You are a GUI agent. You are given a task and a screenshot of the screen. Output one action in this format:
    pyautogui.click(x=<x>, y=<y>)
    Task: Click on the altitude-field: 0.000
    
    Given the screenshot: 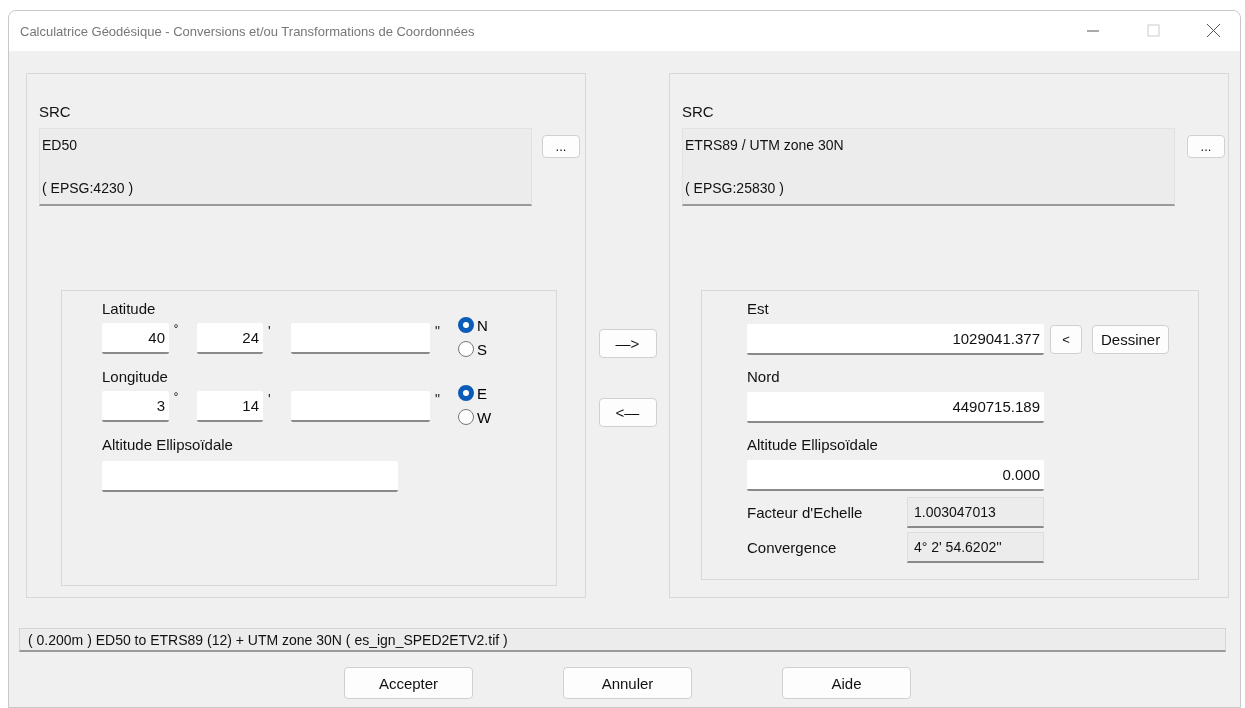 What is the action you would take?
    pyautogui.click(x=895, y=475)
    